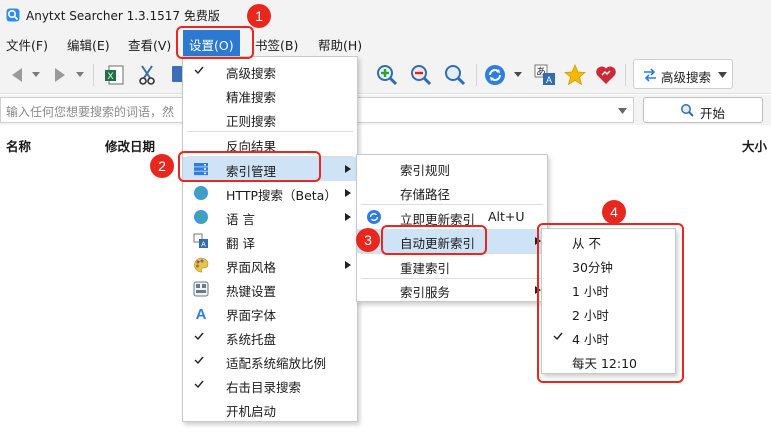 This screenshot has height=437, width=771. I want to click on zoom-out-icon, so click(421, 75).